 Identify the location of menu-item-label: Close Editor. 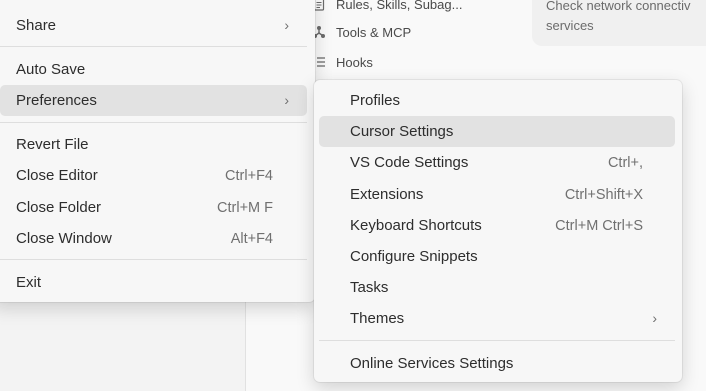
(57, 175).